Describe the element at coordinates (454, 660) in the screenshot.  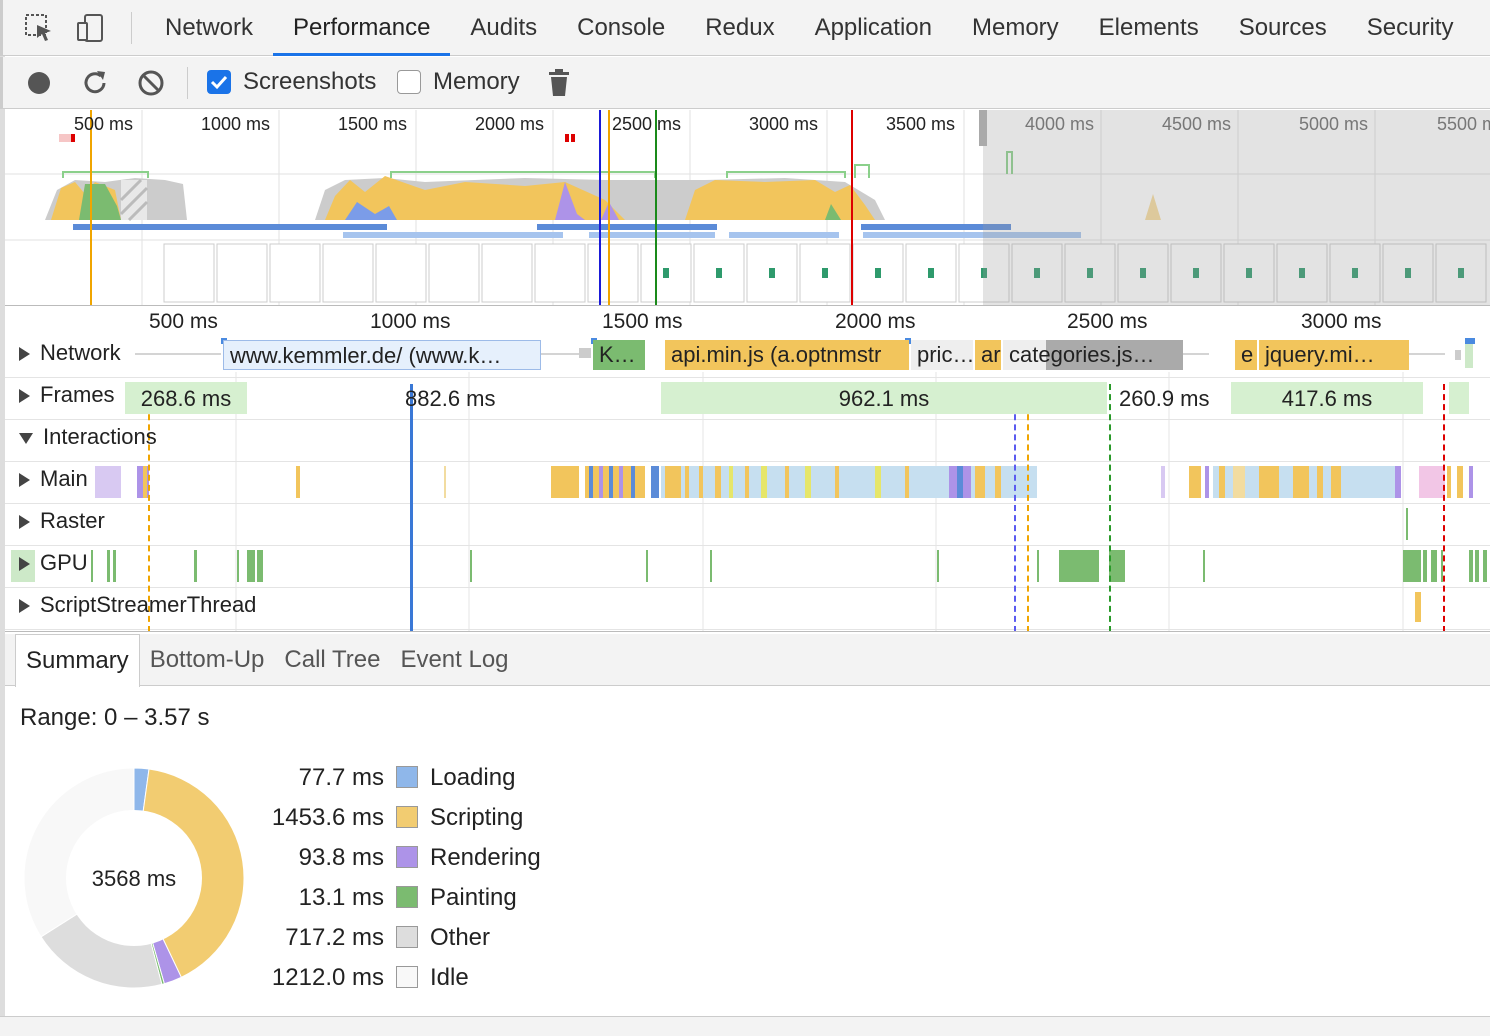
I see `subtab-event-log: Event Log` at that location.